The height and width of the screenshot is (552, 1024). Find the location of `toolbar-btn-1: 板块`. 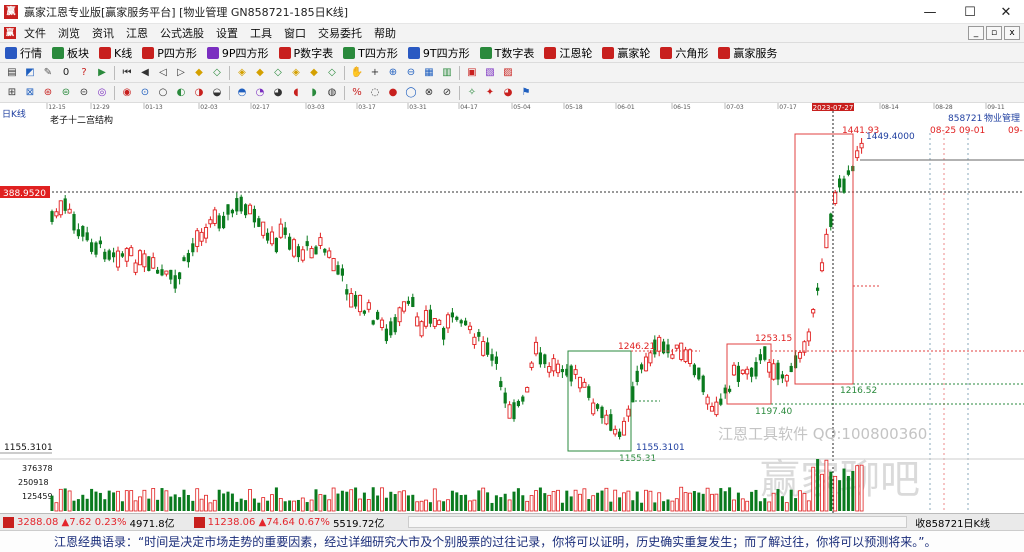

toolbar-btn-1: 板块 is located at coordinates (70, 53).